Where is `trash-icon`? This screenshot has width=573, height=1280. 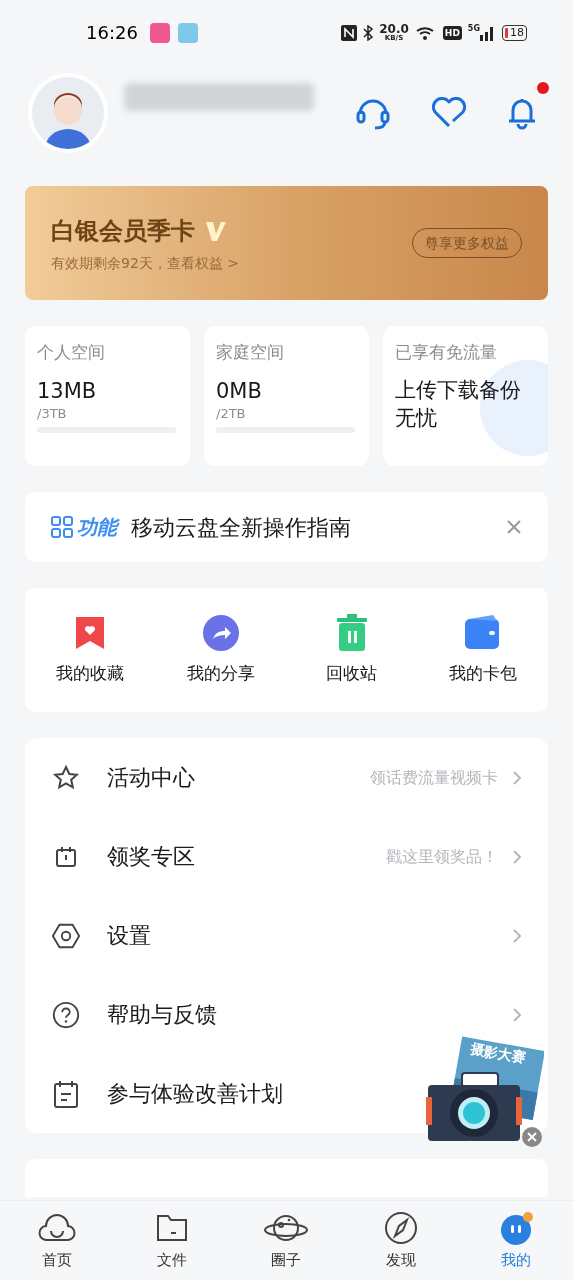
trash-icon is located at coordinates (351, 633).